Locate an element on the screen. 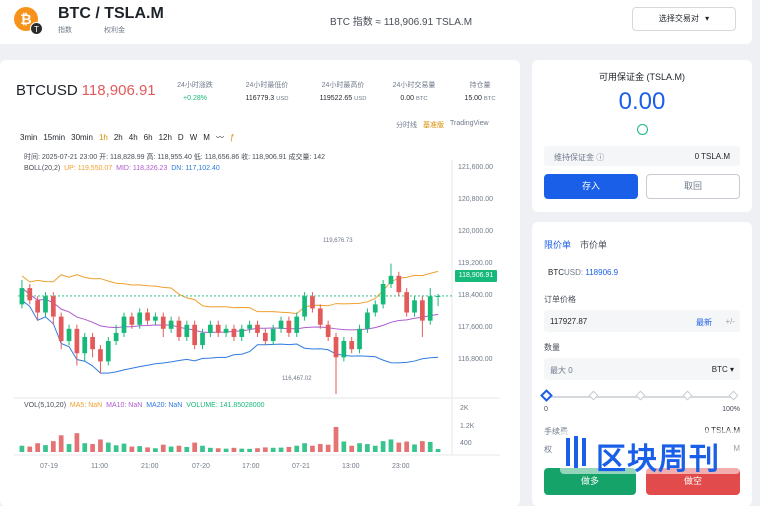  gauge-icon is located at coordinates (642, 129).